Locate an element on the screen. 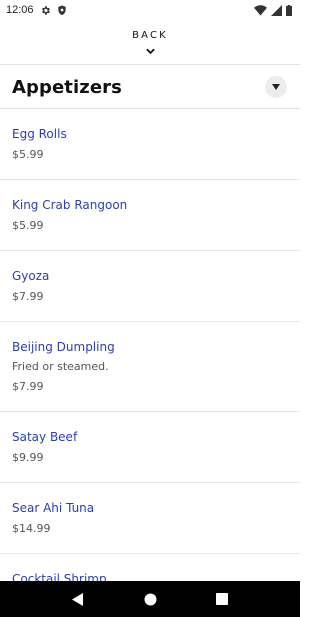 The image size is (320, 617). collapse-button is located at coordinates (276, 87).